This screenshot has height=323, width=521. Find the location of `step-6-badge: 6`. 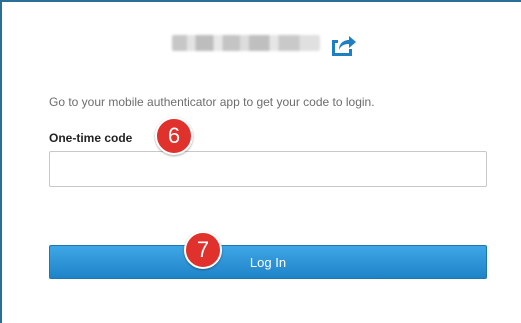

step-6-badge: 6 is located at coordinates (174, 136).